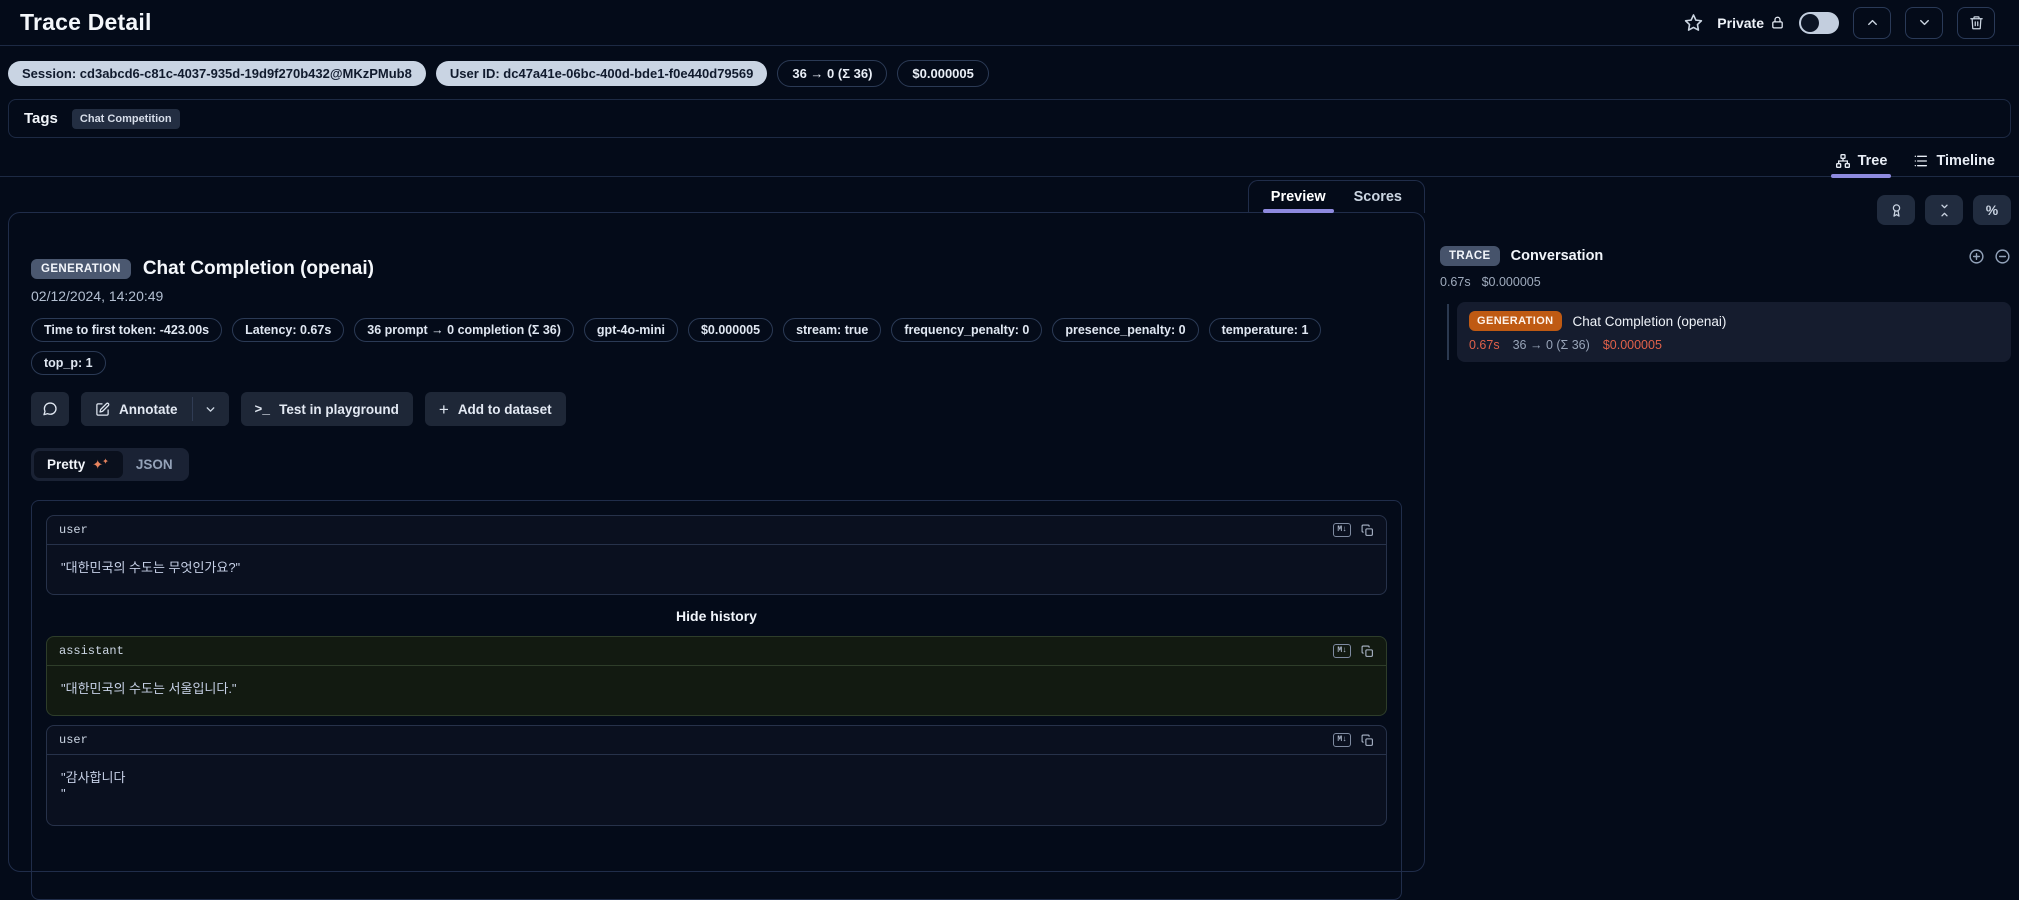 The width and height of the screenshot is (2019, 900). Describe the element at coordinates (716, 616) in the screenshot. I see `hide-history-button: Hide history` at that location.